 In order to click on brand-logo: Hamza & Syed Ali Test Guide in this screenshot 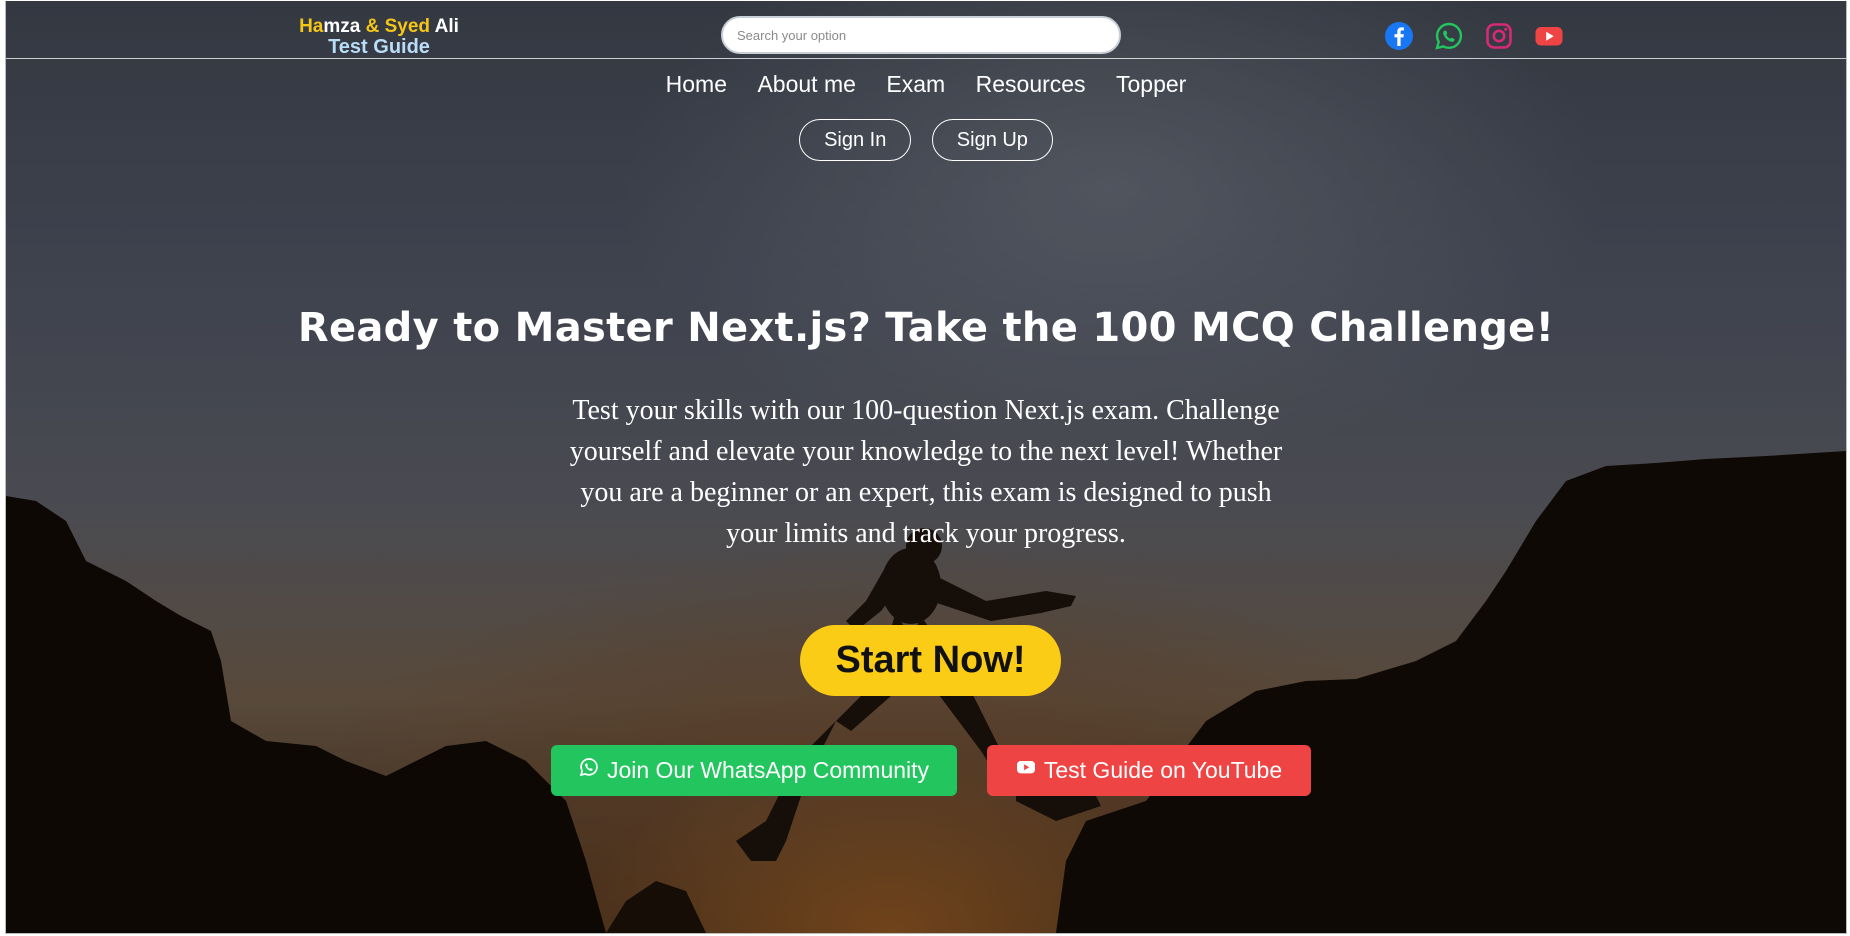, I will do `click(379, 37)`.